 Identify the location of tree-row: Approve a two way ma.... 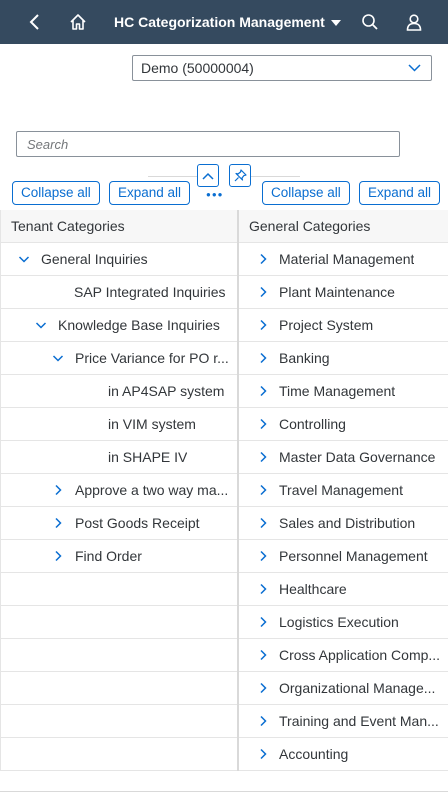
(119, 490).